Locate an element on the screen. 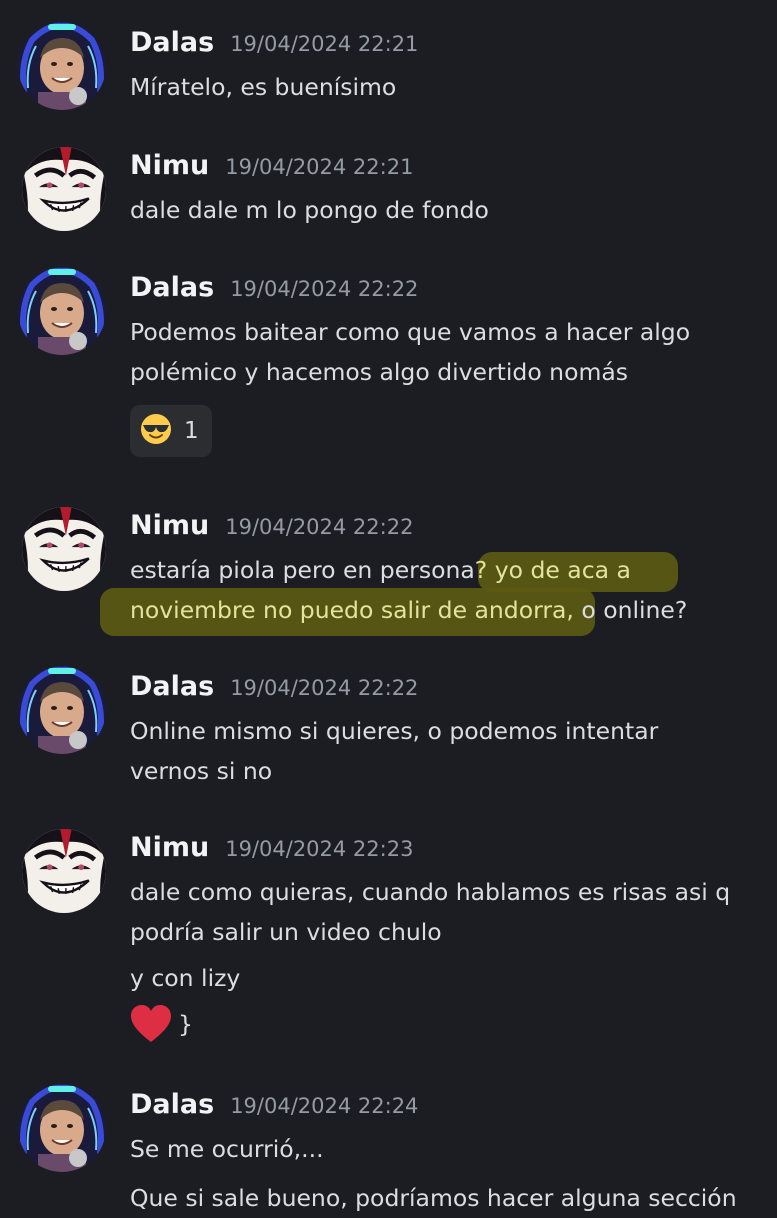 This screenshot has height=1218, width=777. reaction-button: 1 is located at coordinates (171, 431).